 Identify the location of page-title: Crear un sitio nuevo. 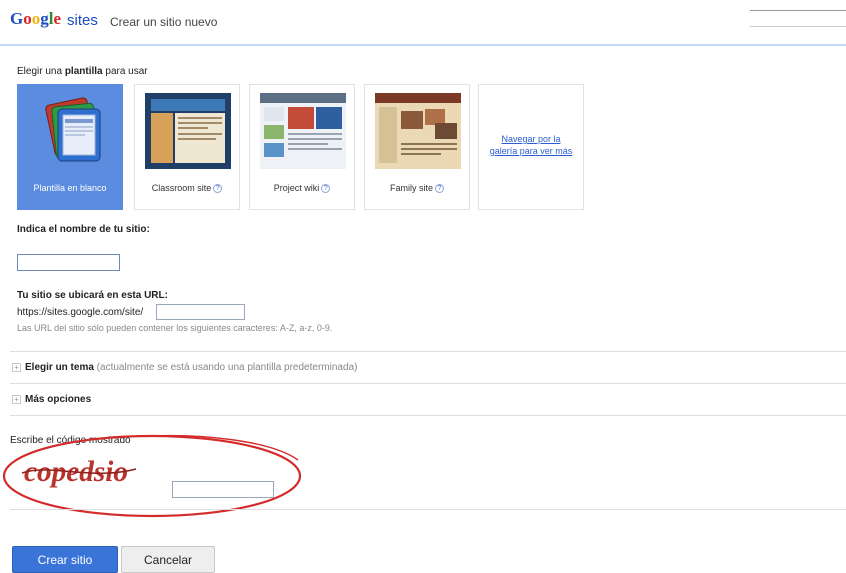
(164, 22).